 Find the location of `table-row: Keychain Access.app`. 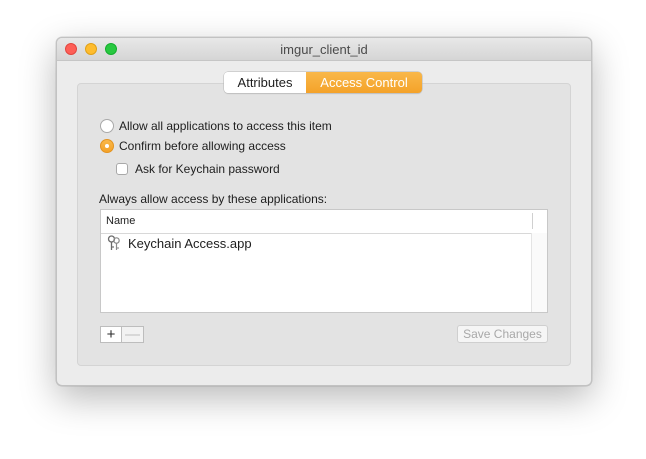

table-row: Keychain Access.app is located at coordinates (316, 243).